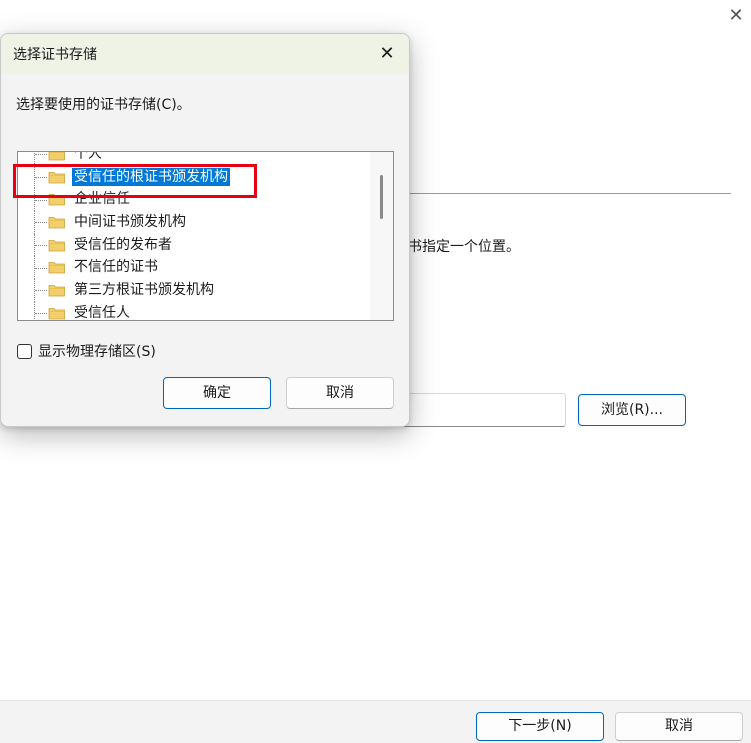  What do you see at coordinates (679, 726) in the screenshot?
I see `wizard-cancel-button: 取消` at bounding box center [679, 726].